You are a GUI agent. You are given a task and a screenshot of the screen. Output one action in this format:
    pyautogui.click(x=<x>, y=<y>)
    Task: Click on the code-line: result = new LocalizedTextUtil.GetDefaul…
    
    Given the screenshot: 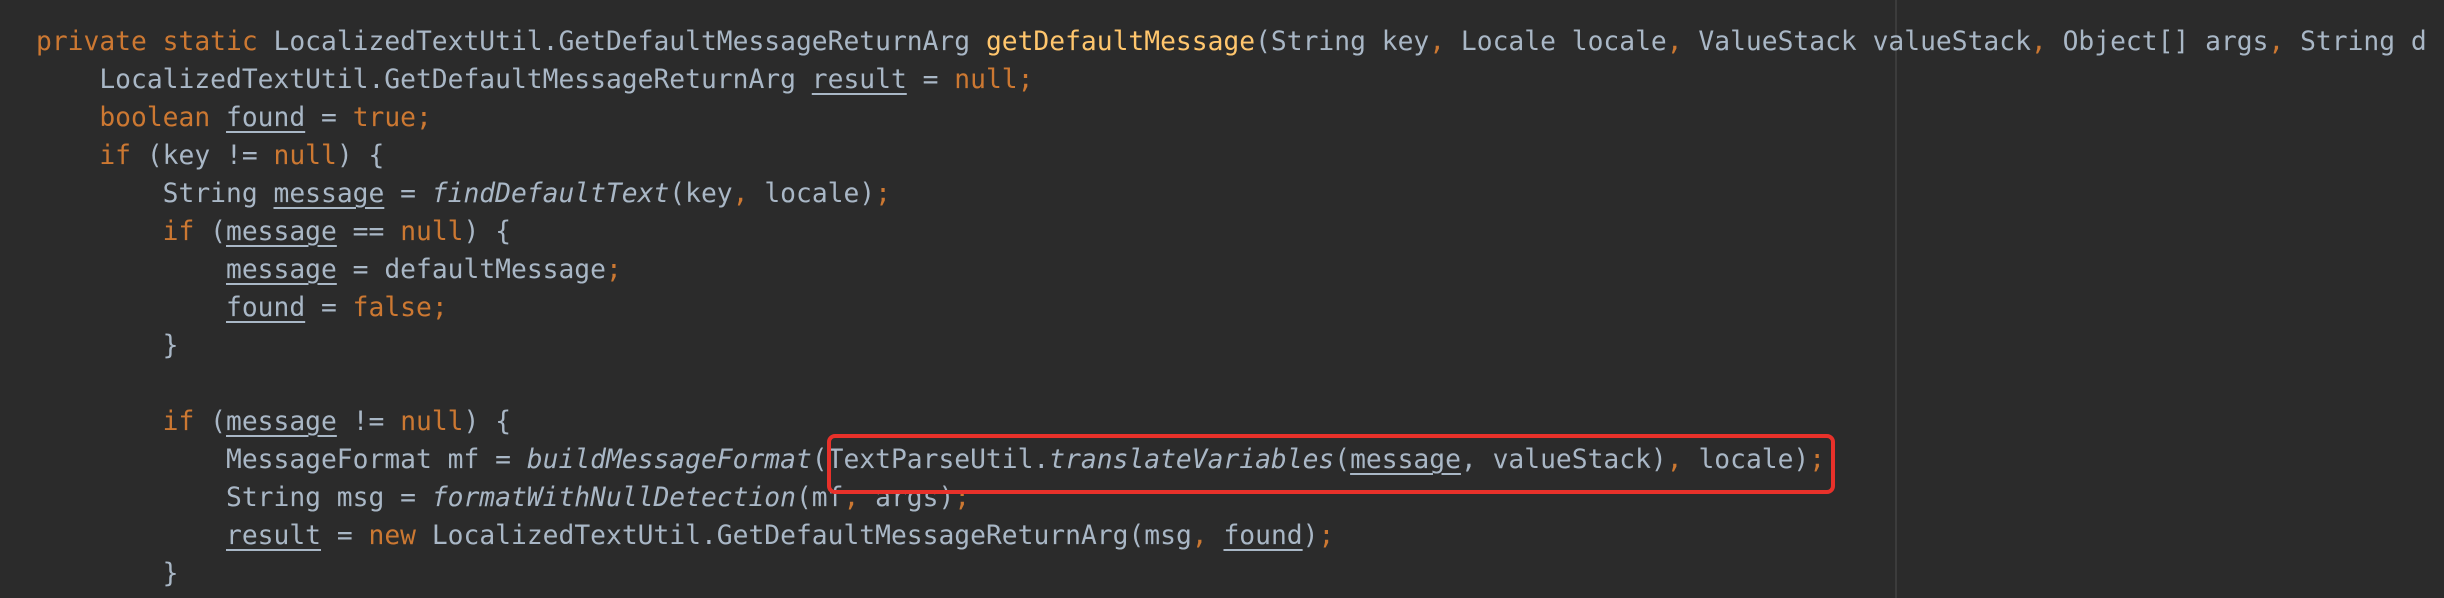 What is the action you would take?
    pyautogui.click(x=1231, y=536)
    